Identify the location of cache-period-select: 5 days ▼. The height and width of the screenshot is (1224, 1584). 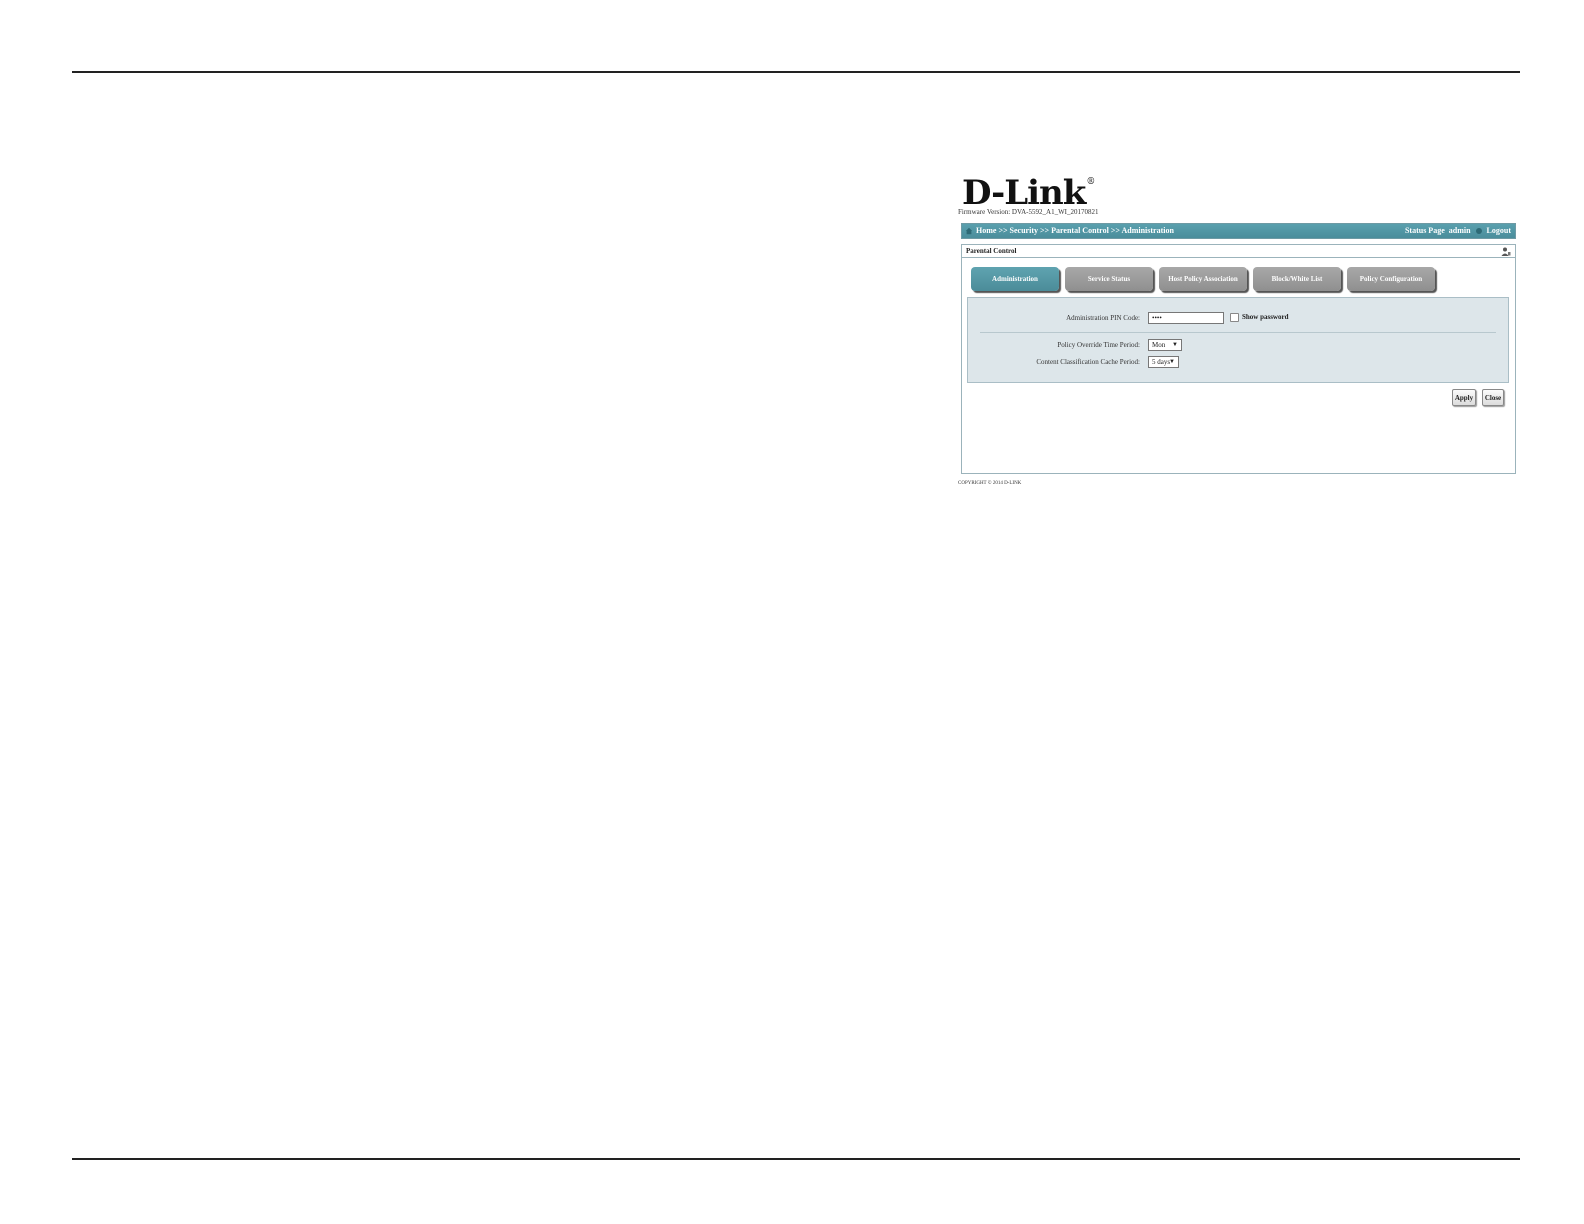
(1163, 362).